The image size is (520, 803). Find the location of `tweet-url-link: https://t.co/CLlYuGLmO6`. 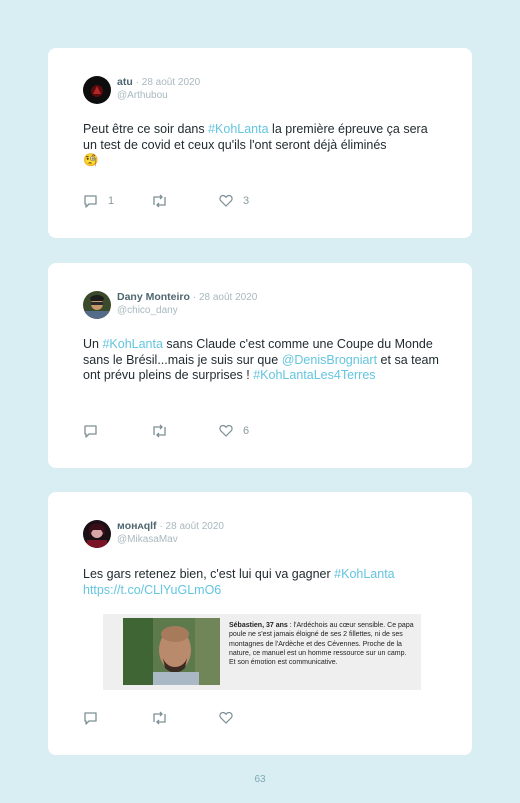

tweet-url-link: https://t.co/CLlYuGLmO6 is located at coordinates (152, 590).